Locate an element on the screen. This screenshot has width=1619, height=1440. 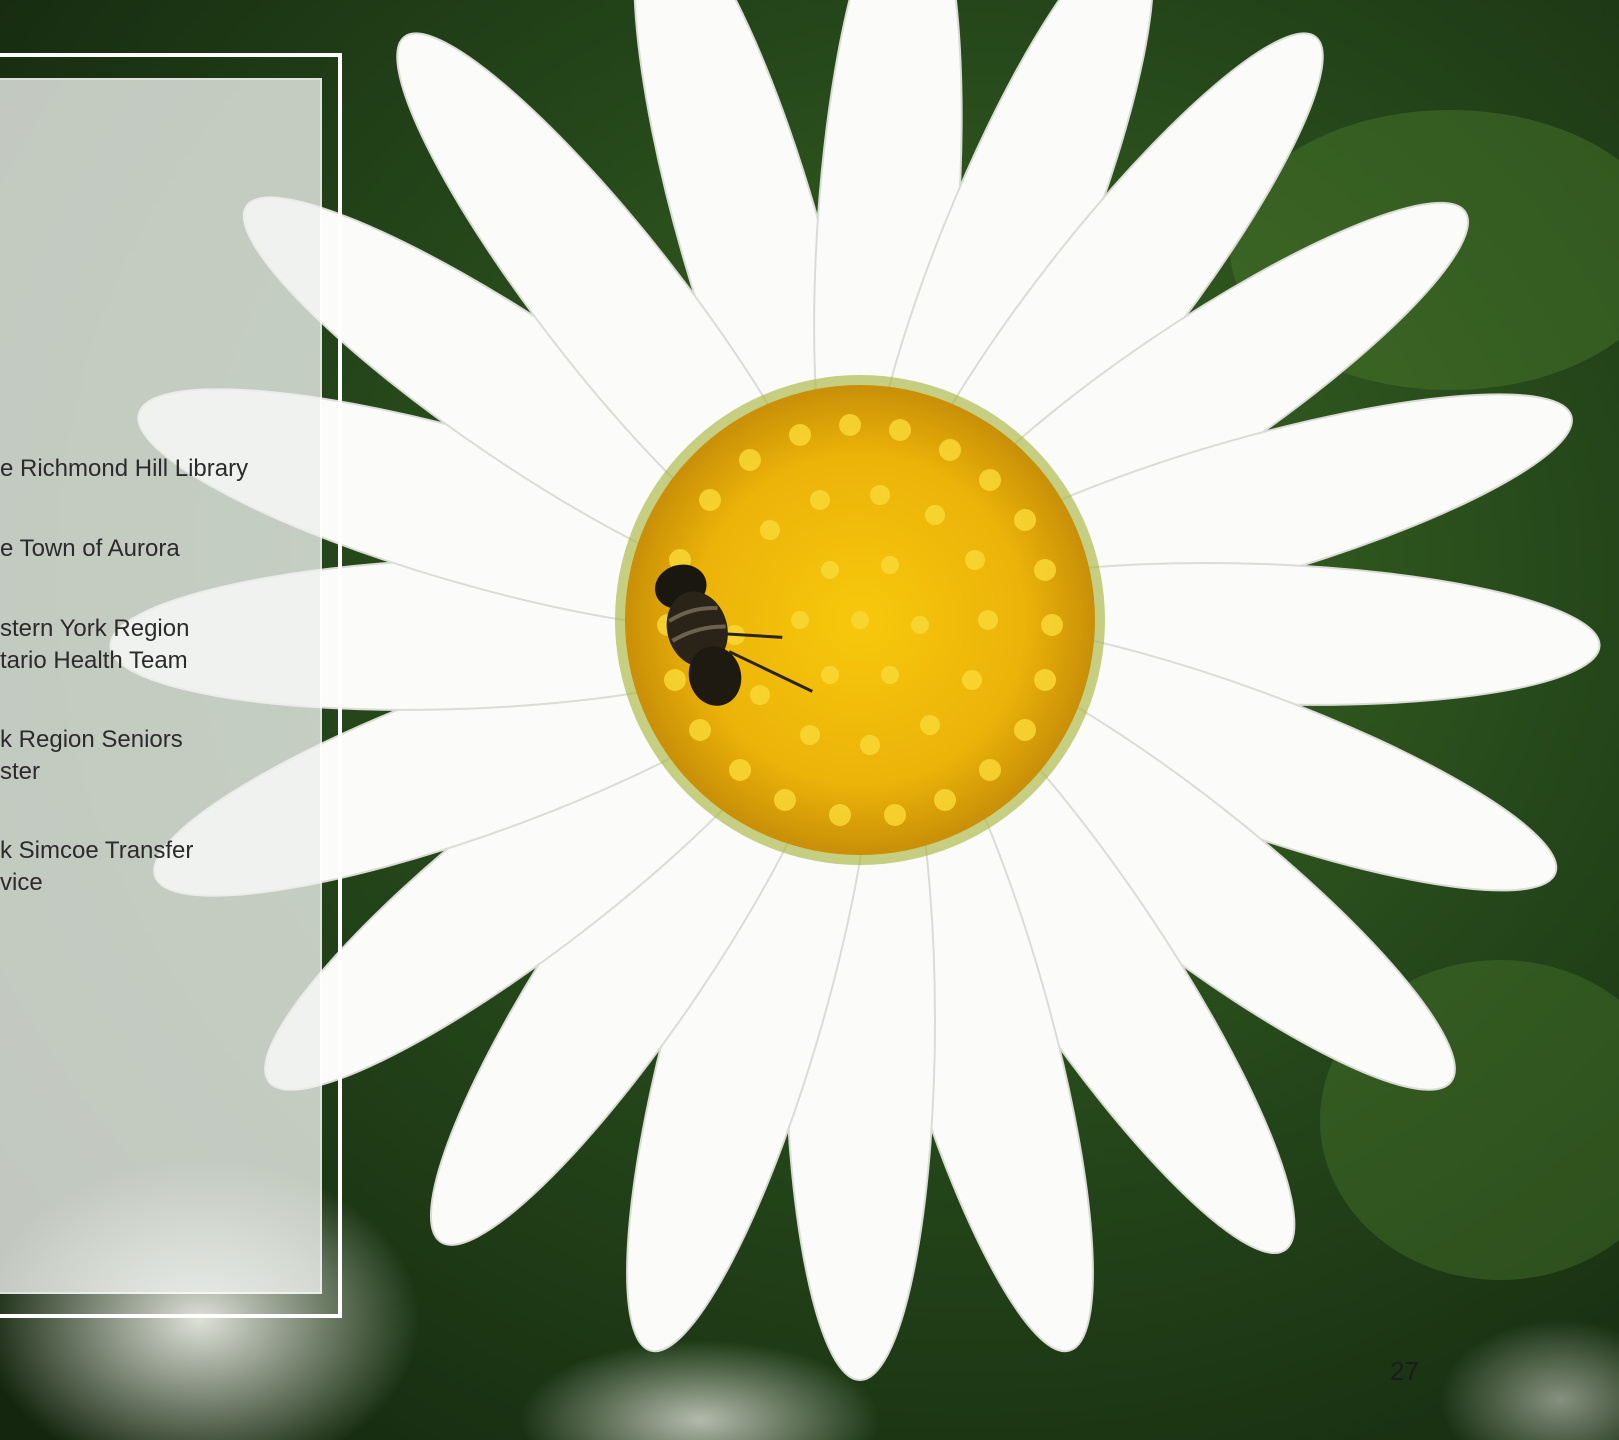
list-item: stern York Region tario Health Team is located at coordinates (95, 644).